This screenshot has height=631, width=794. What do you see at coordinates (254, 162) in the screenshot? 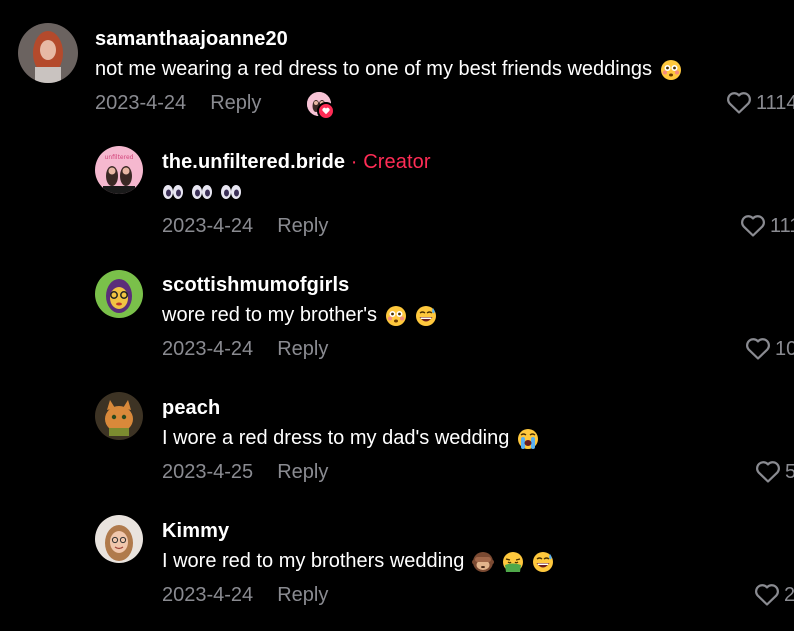
I see `username-text: the.unfiltered.bride` at bounding box center [254, 162].